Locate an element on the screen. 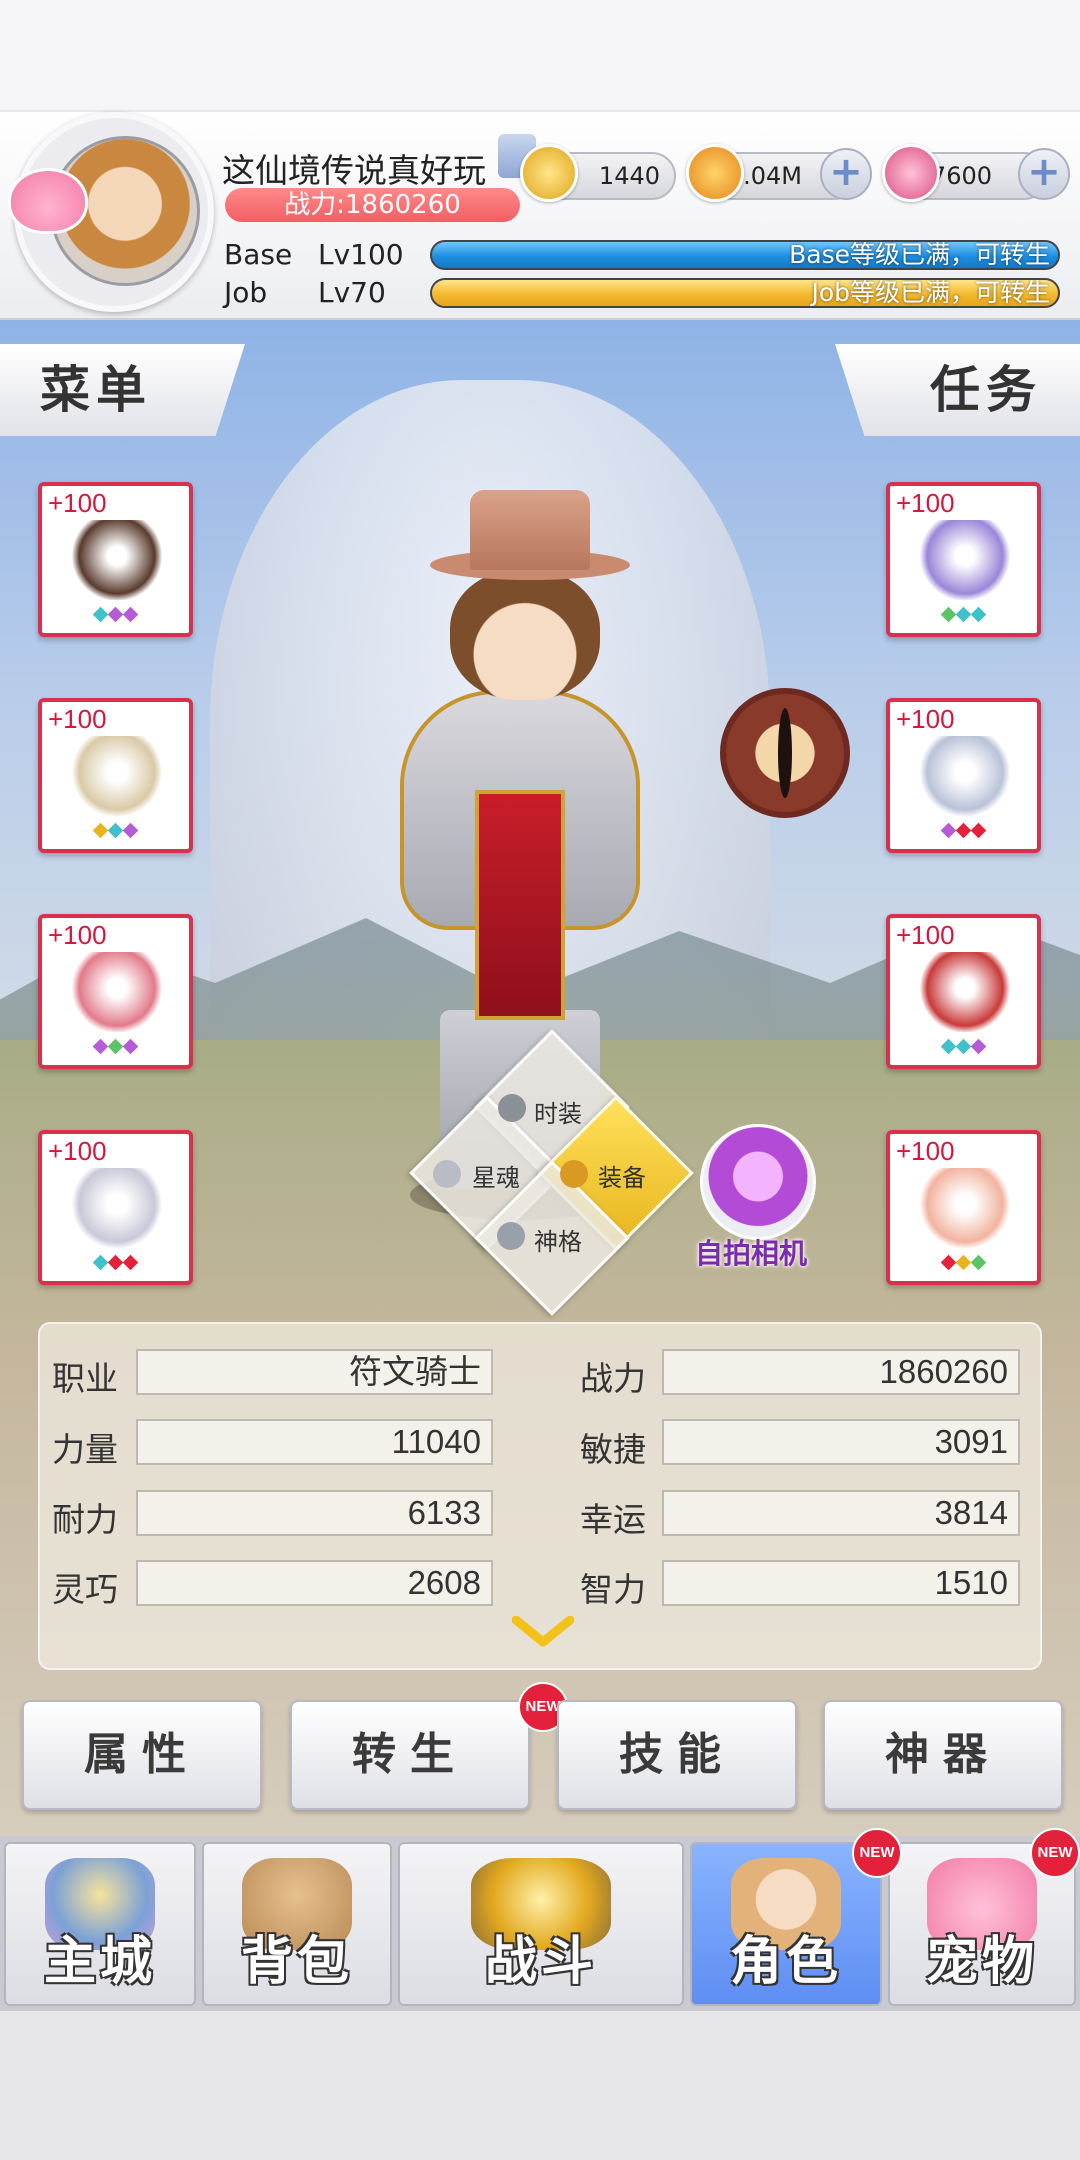 The image size is (1080, 2160). skills-button: 技能 is located at coordinates (677, 1755).